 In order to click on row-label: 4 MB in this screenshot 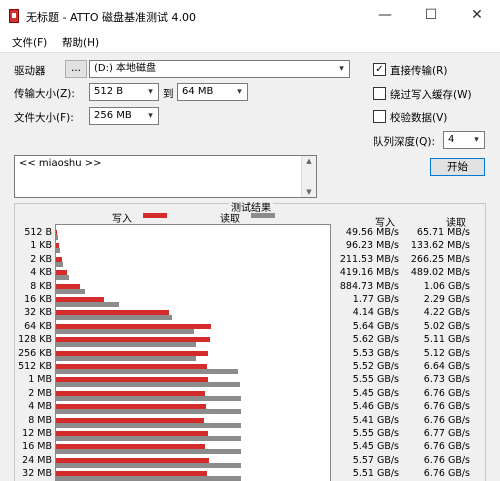, I will do `click(40, 407)`.